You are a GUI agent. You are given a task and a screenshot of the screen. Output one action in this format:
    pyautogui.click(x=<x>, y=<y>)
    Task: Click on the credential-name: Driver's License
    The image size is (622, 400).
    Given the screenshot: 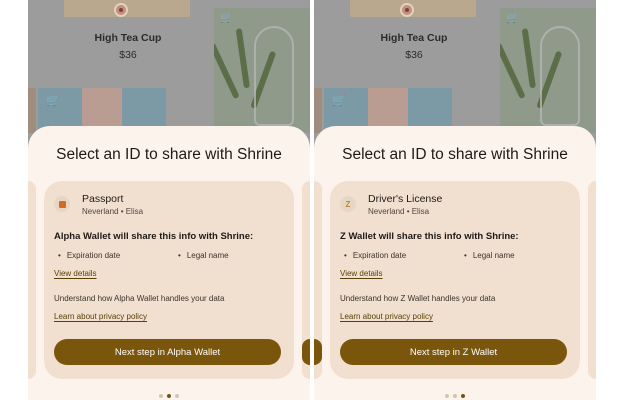 What is the action you would take?
    pyautogui.click(x=405, y=199)
    